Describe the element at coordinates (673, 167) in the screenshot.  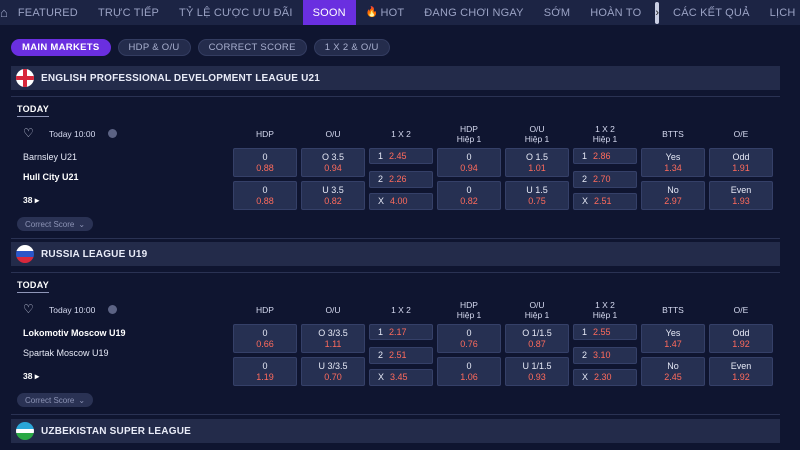
I see `odds-value: 1.34` at that location.